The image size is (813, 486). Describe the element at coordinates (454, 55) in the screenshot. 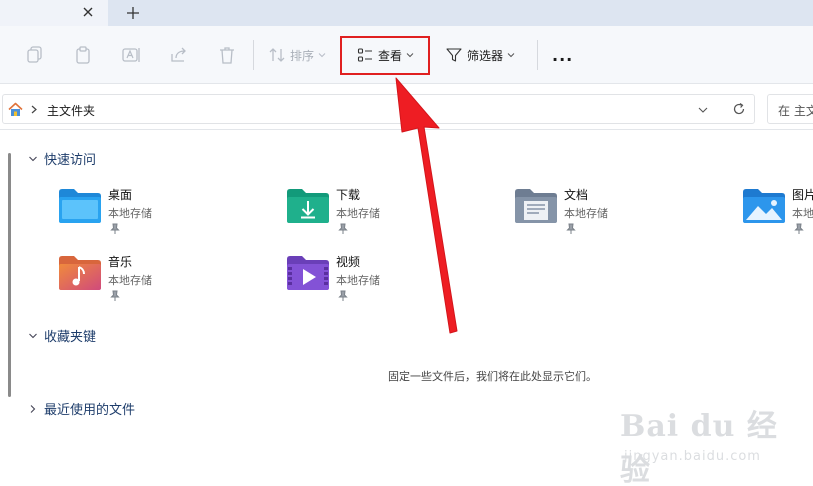

I see `filter-icon` at that location.